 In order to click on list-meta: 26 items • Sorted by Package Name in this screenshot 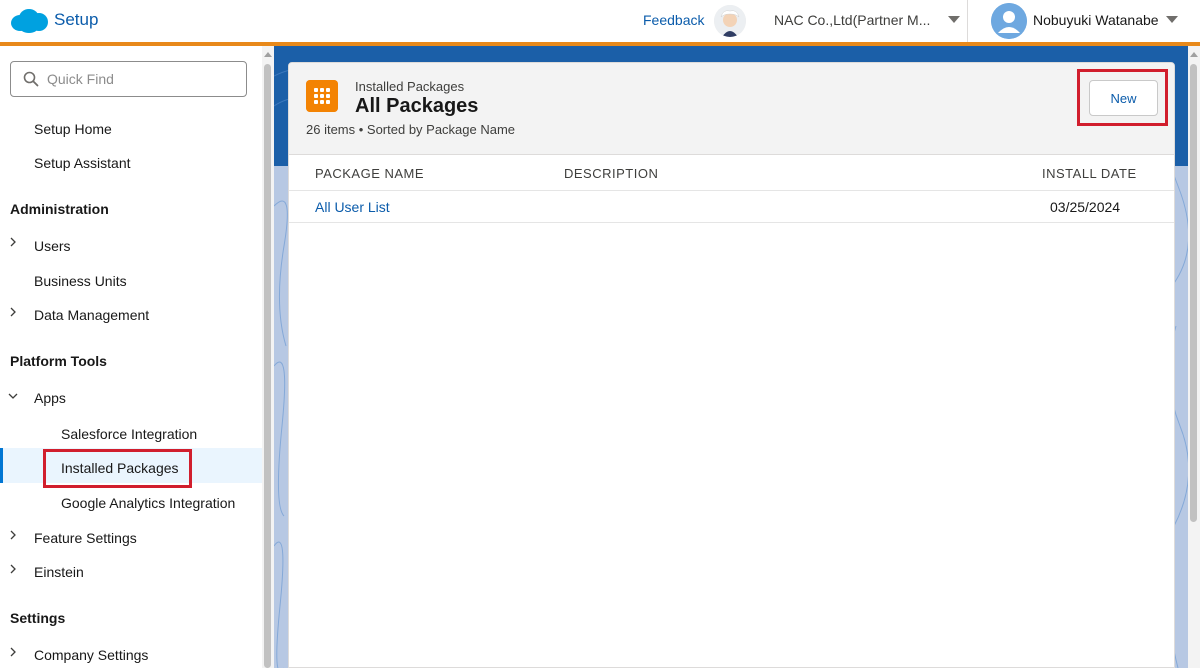, I will do `click(411, 129)`.